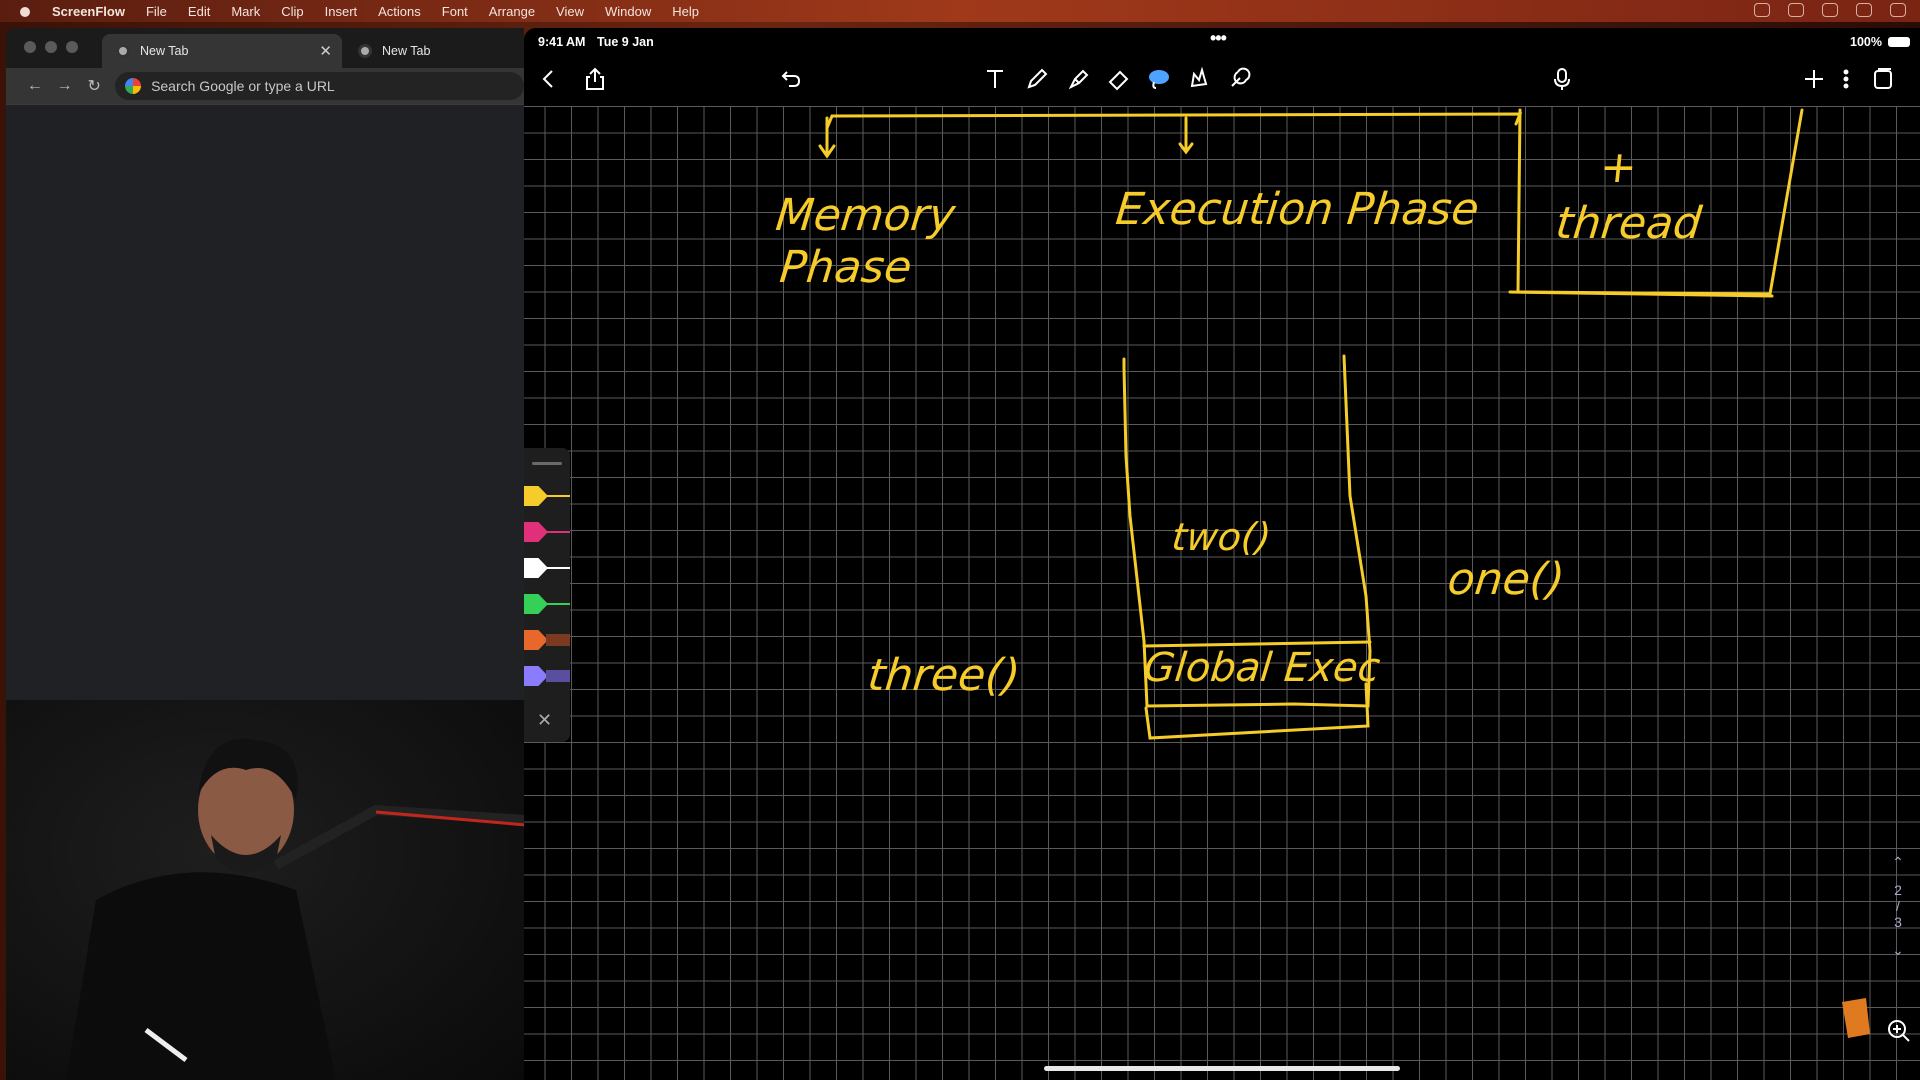 Image resolution: width=1920 pixels, height=1080 pixels. I want to click on ipad-status-bar: 9:41 AM Tue 9 Jan ••• 100%, so click(1222, 42).